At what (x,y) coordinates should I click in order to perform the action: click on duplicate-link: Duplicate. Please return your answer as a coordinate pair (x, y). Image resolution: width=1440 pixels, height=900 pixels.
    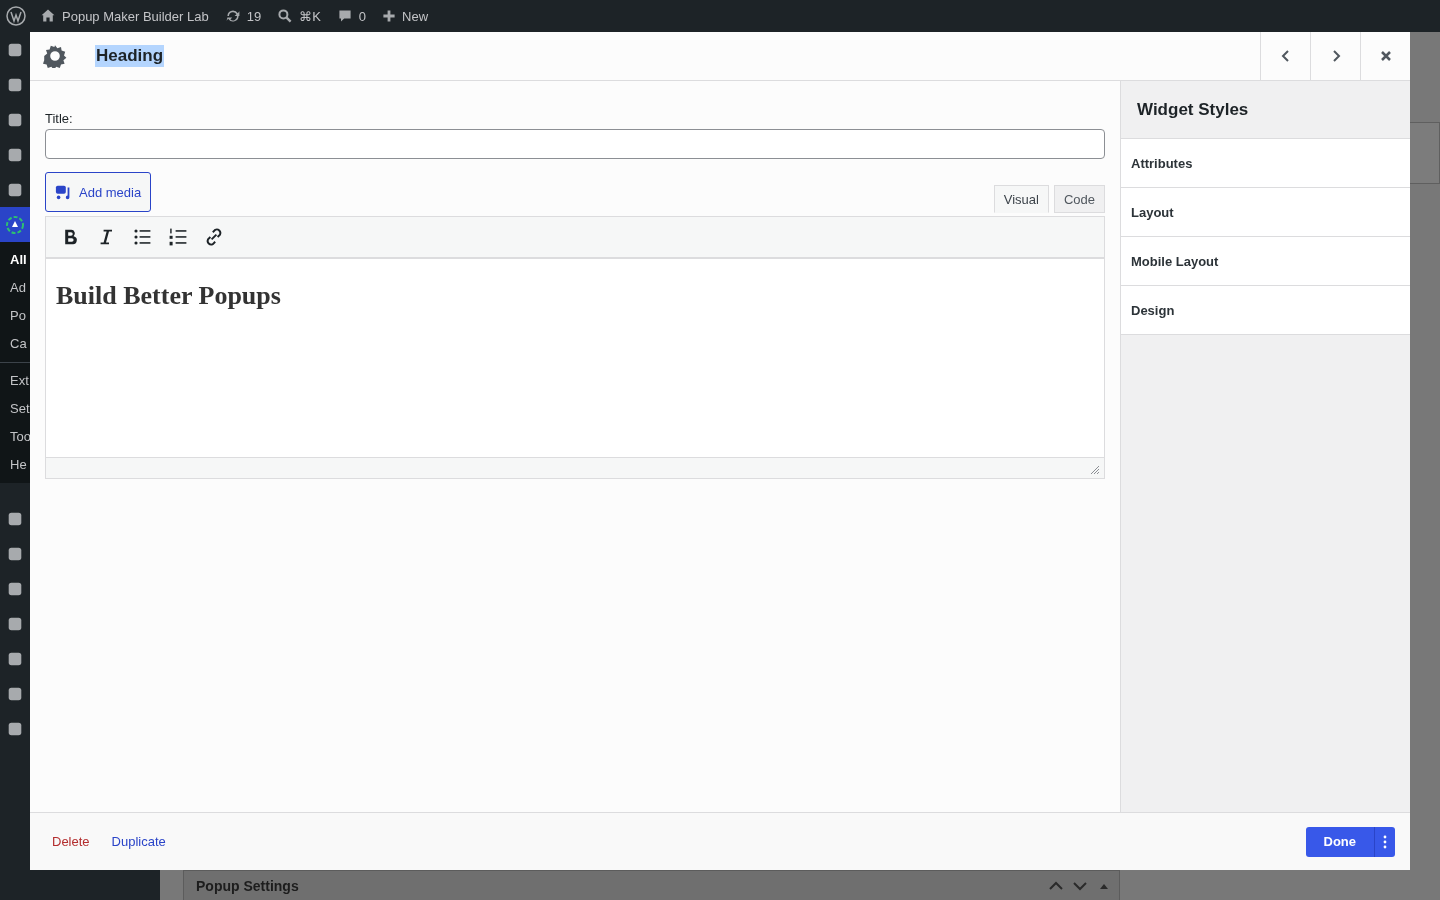
    Looking at the image, I should click on (138, 841).